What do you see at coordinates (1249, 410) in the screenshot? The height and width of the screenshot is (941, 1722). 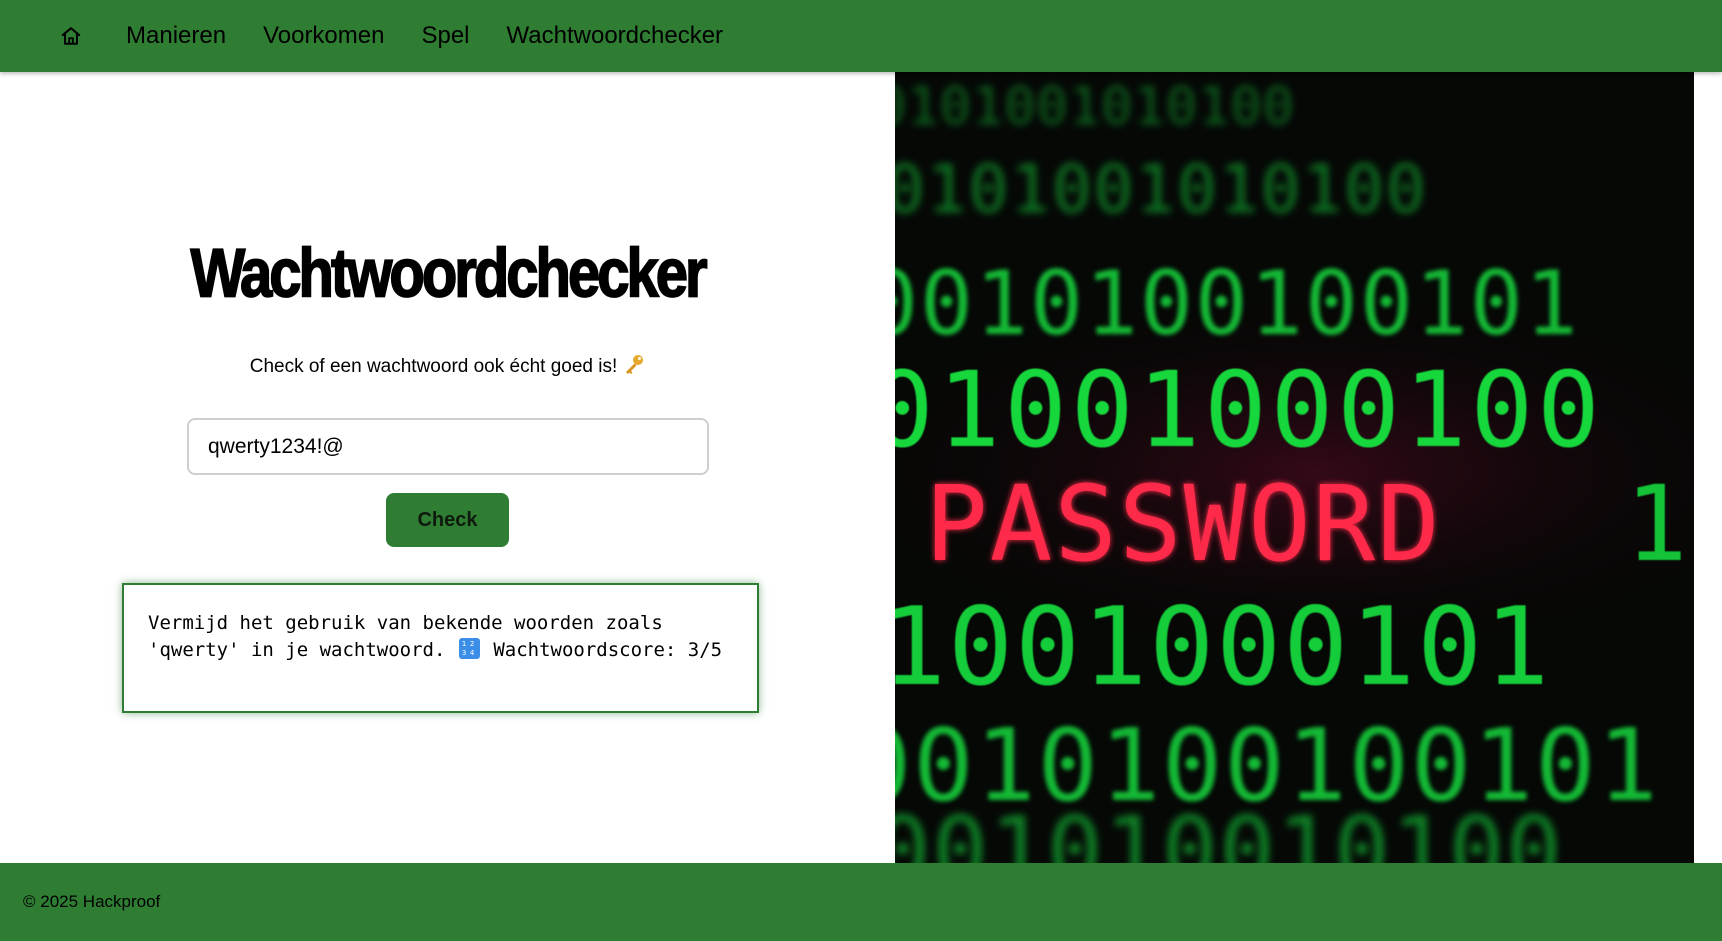 I see `binary-row: 01001000100` at bounding box center [1249, 410].